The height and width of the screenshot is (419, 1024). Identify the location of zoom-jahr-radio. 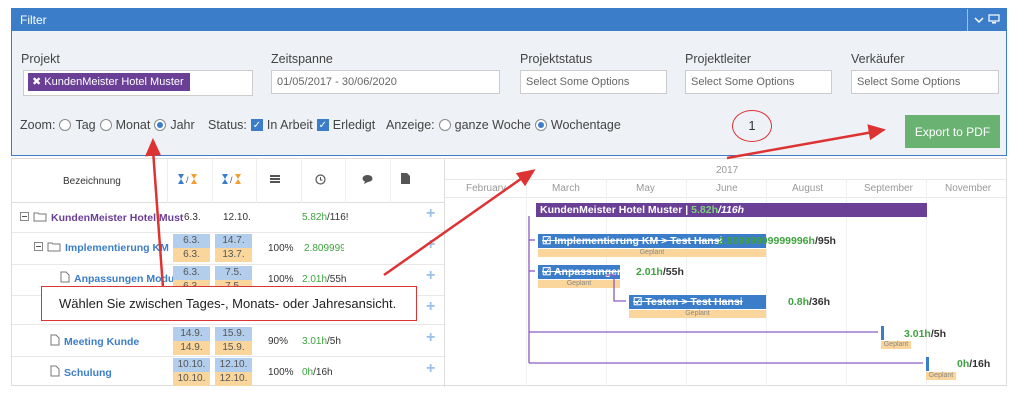
(160, 125).